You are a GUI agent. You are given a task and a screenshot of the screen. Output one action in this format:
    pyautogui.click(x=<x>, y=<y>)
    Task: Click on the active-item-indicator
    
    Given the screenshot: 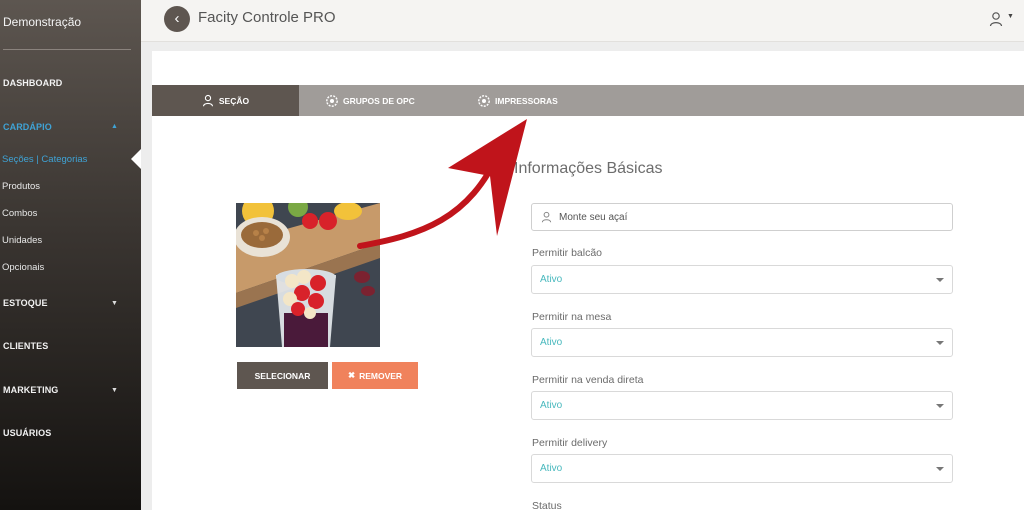 What is the action you would take?
    pyautogui.click(x=136, y=159)
    